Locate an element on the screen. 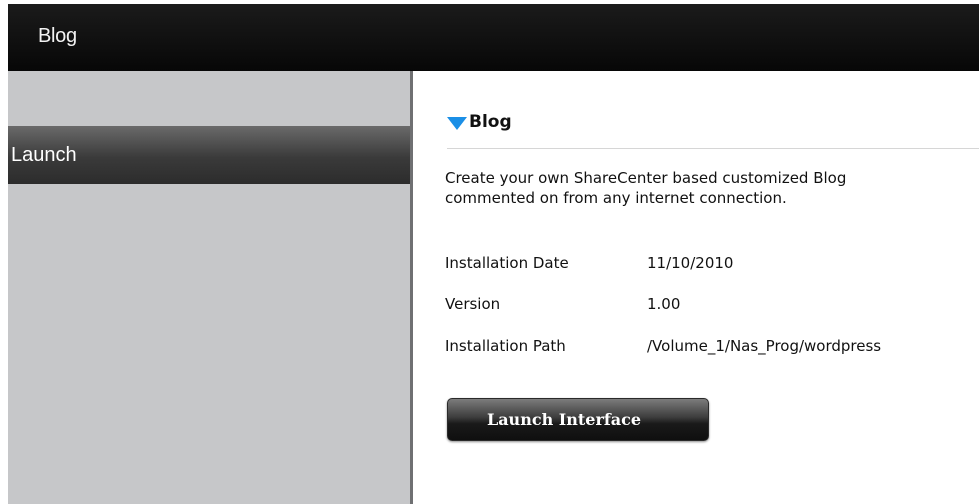 Image resolution: width=979 pixels, height=504 pixels. version-label: Version is located at coordinates (473, 304).